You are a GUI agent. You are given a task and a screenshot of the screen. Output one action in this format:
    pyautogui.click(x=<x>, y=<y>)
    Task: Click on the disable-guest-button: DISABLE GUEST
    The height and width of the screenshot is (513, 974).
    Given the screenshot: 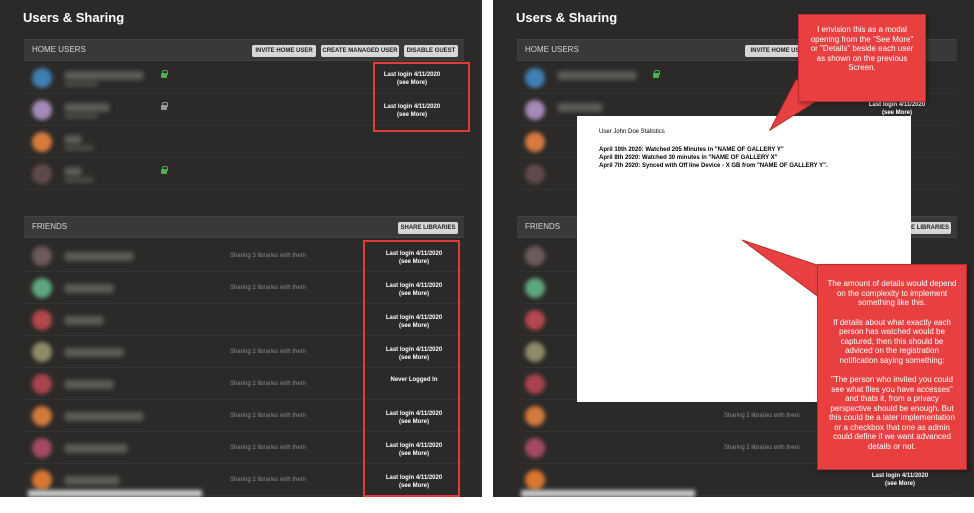 What is the action you would take?
    pyautogui.click(x=431, y=51)
    